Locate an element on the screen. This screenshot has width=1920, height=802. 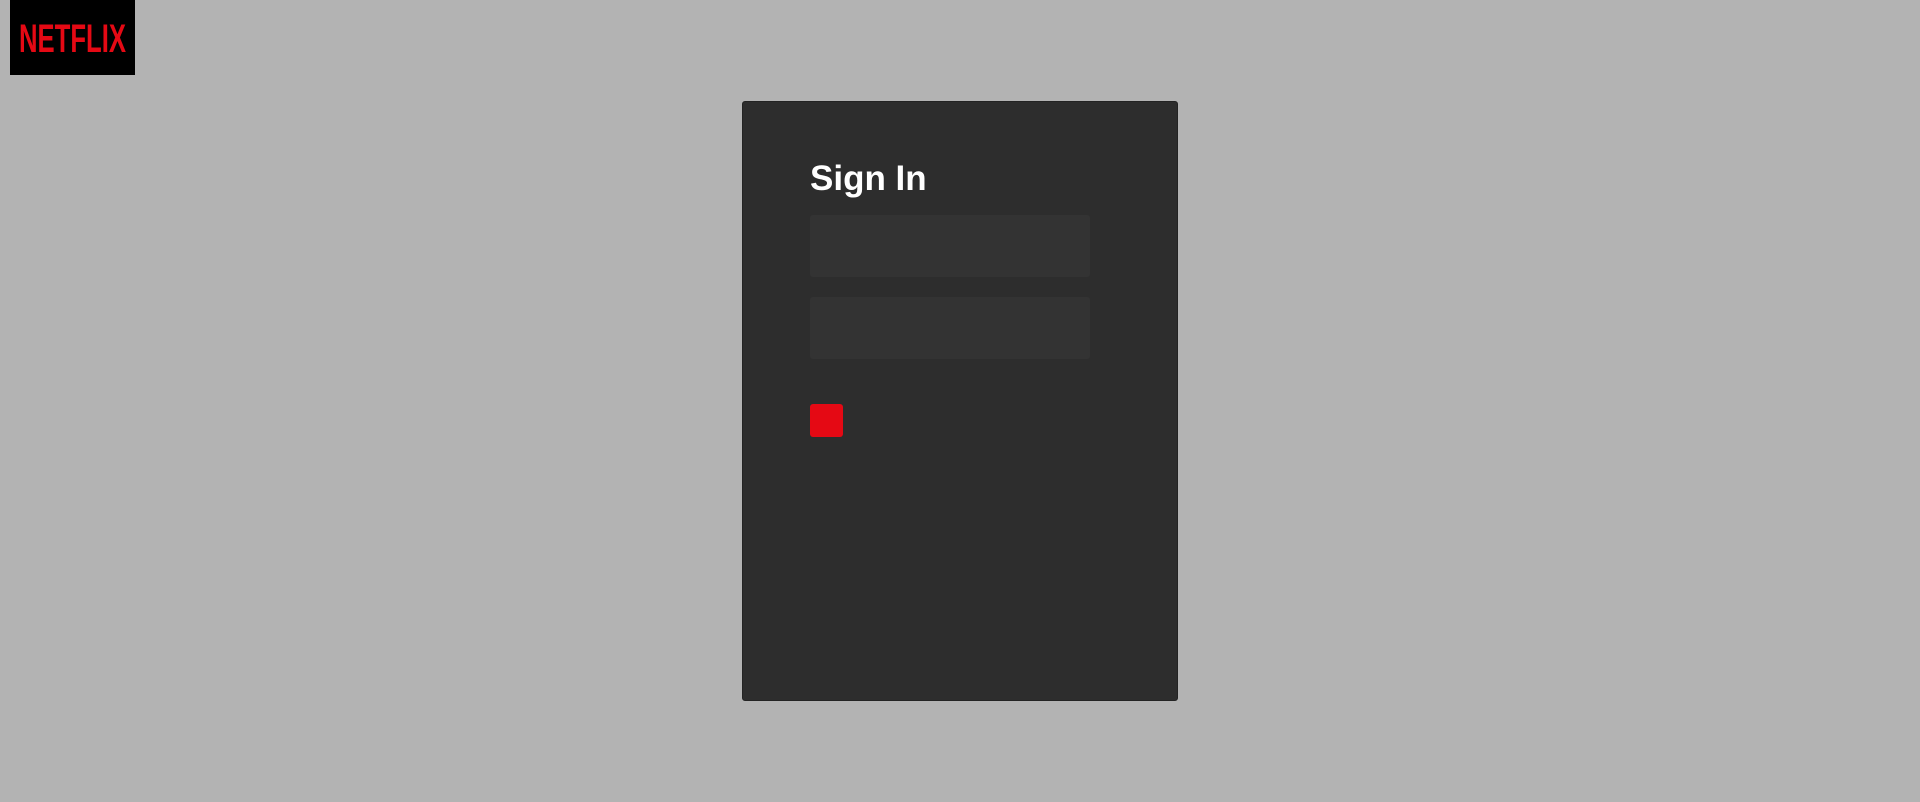
sign-in-button is located at coordinates (826, 420).